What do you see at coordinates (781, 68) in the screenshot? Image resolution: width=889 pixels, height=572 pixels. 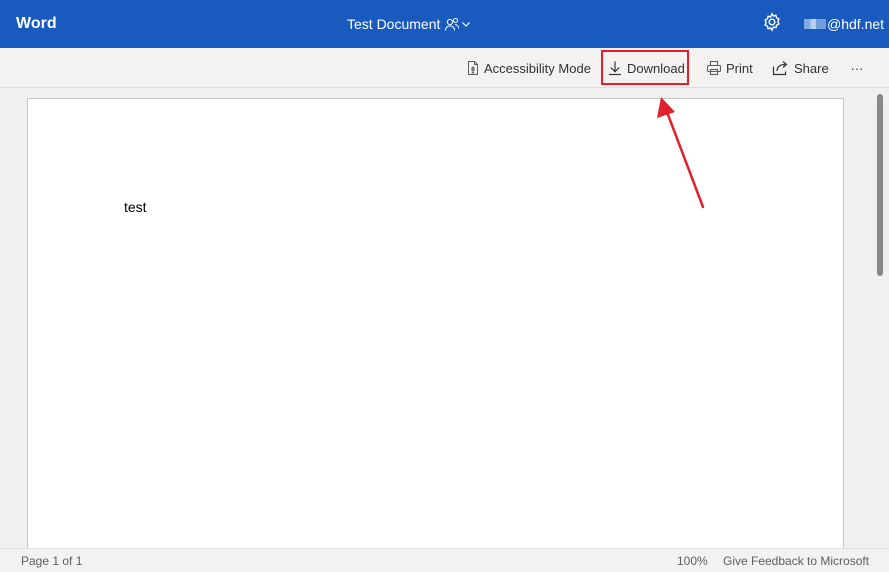 I see `share-icon` at bounding box center [781, 68].